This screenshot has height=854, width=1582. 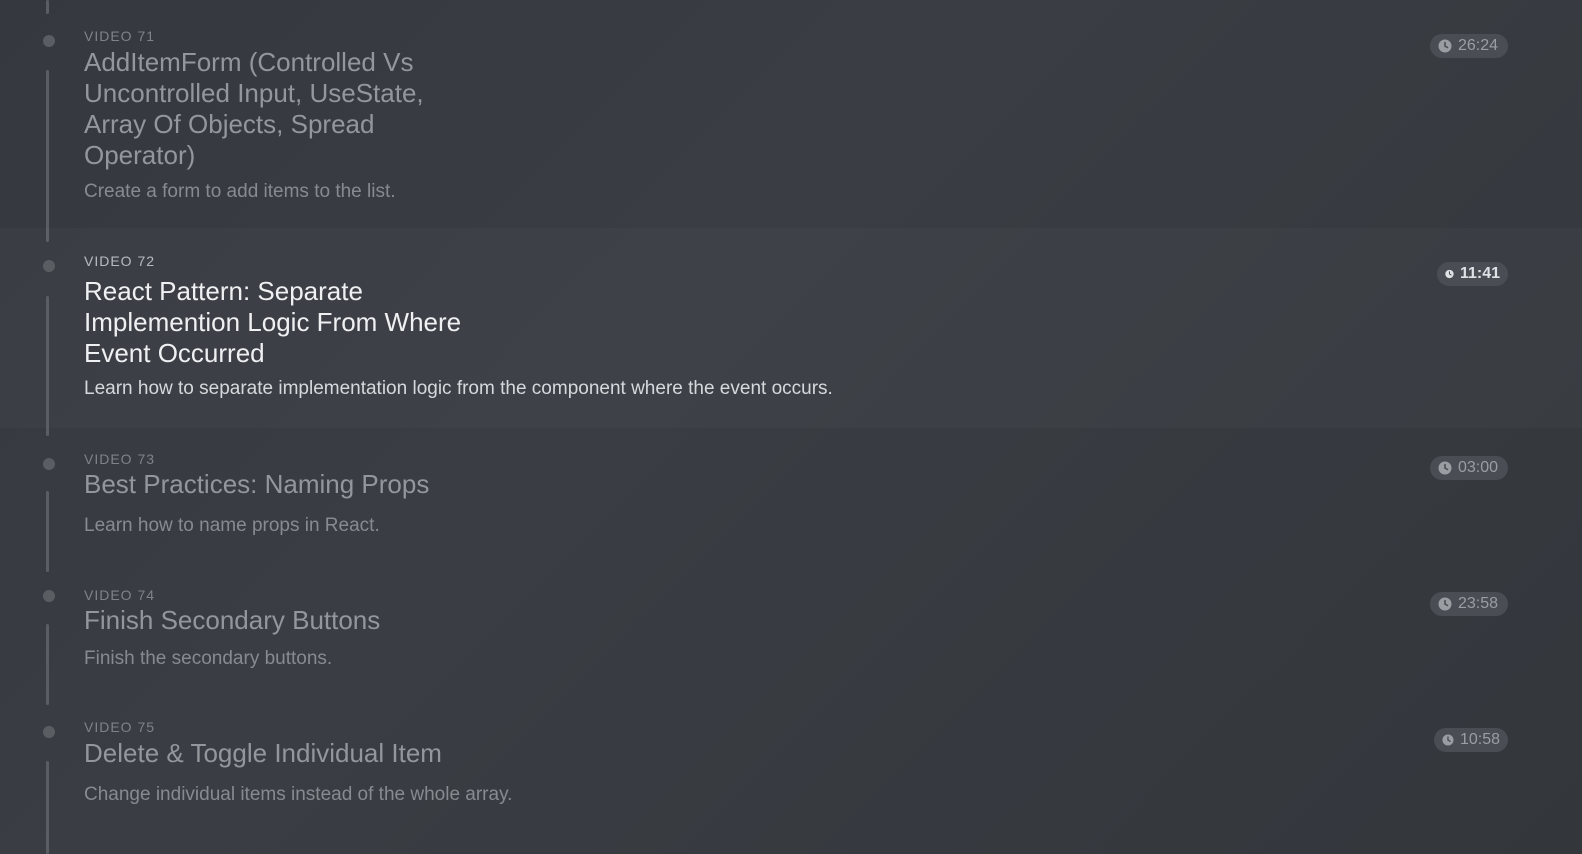 I want to click on duration-badge: 03:00, so click(x=1469, y=468).